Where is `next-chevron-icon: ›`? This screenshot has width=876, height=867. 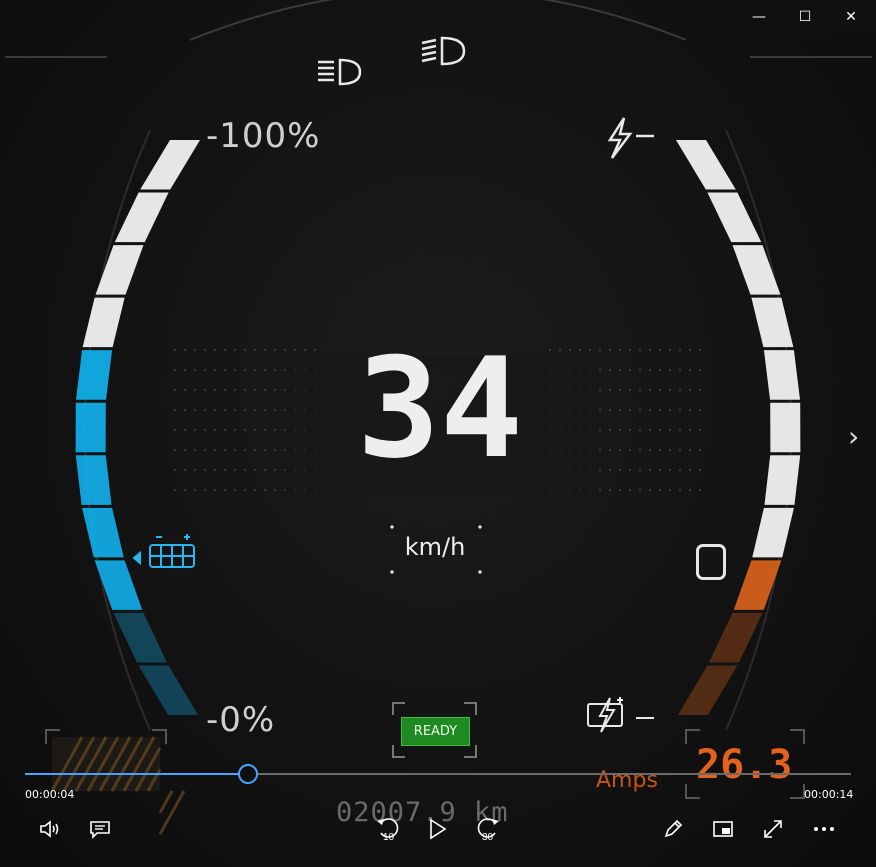 next-chevron-icon: › is located at coordinates (853, 436).